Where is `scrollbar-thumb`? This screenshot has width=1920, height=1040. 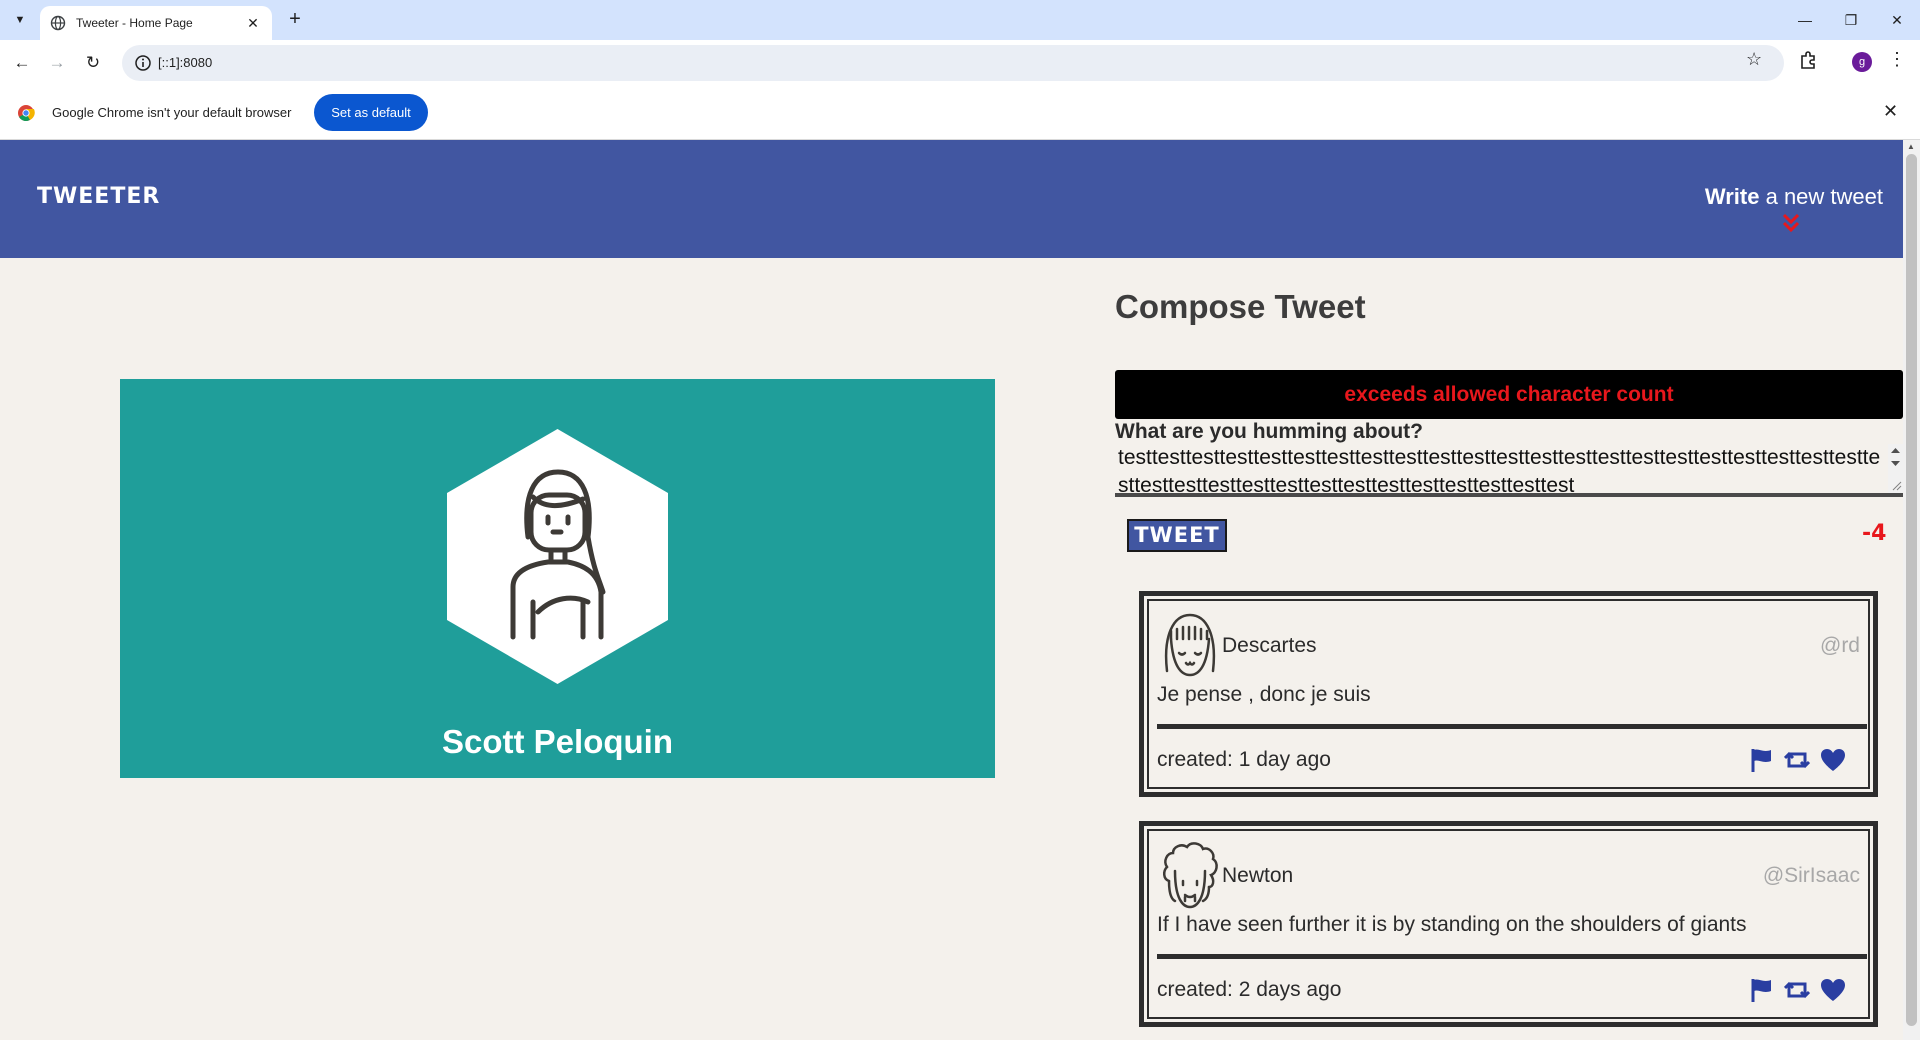 scrollbar-thumb is located at coordinates (1911, 590).